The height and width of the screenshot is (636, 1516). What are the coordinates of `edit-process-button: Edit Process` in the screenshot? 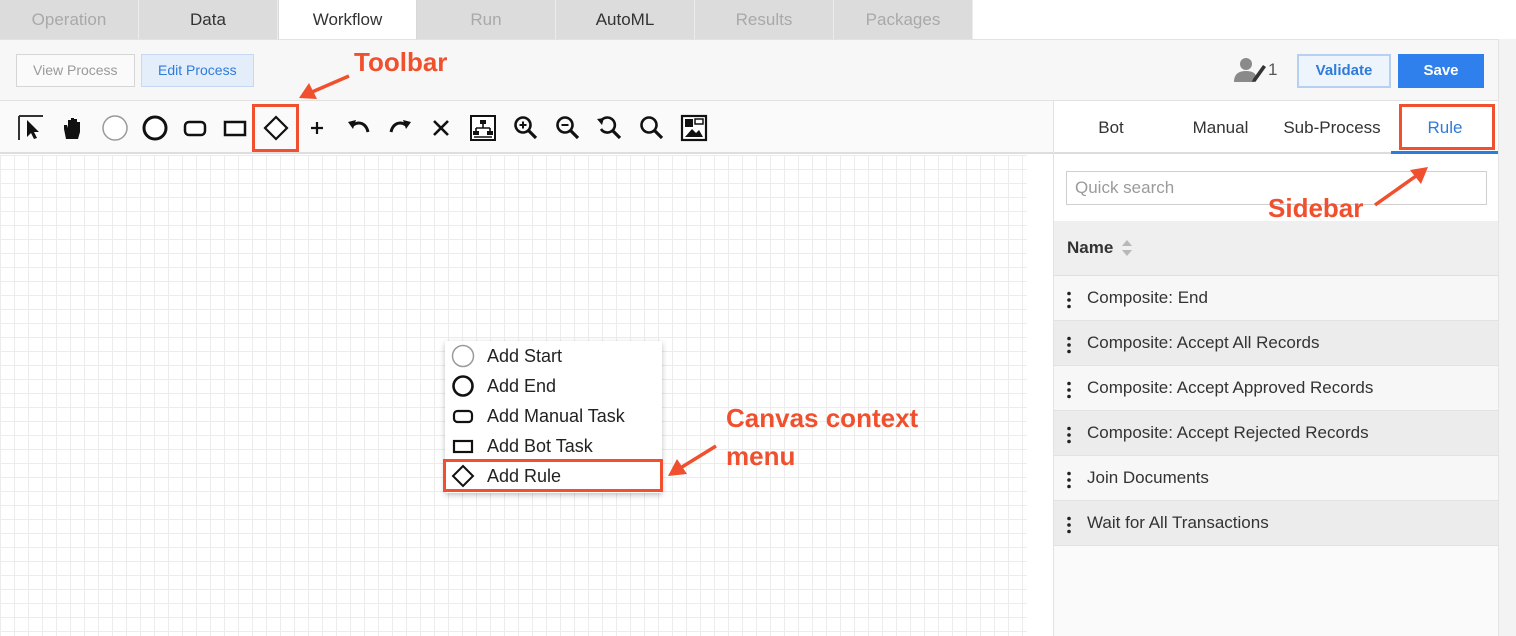 It's located at (197, 70).